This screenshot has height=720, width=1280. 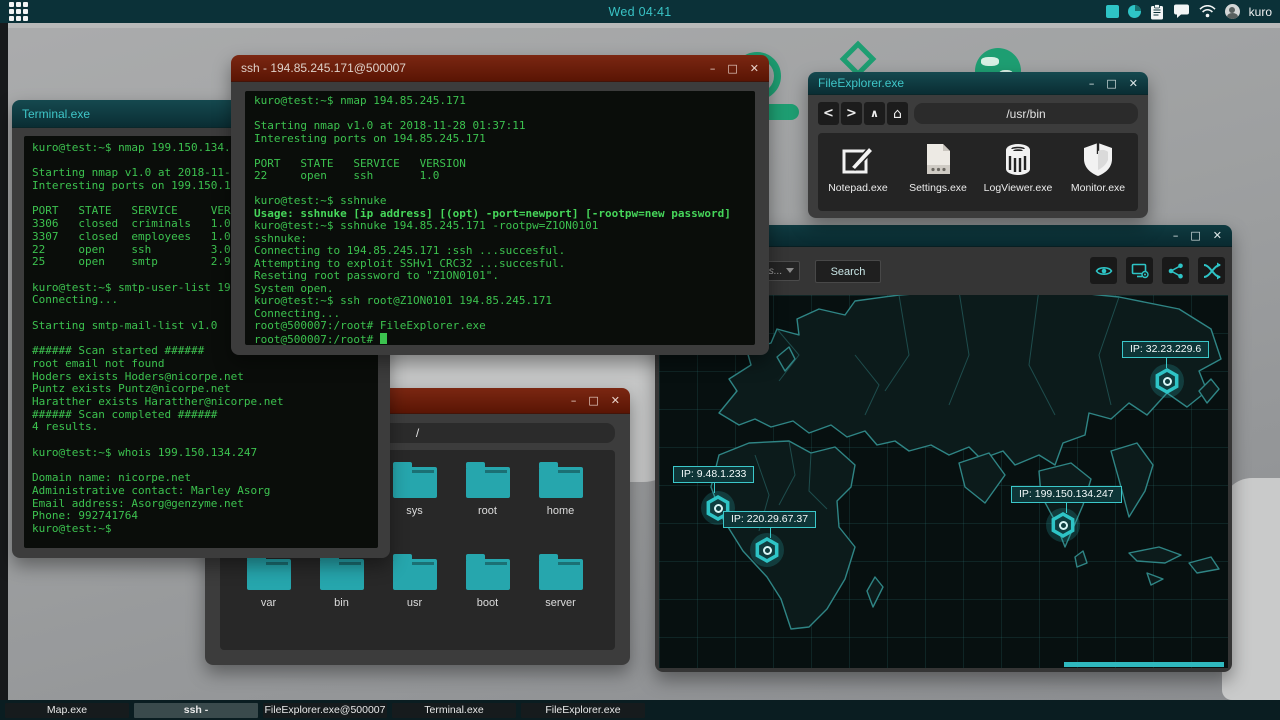 What do you see at coordinates (487, 511) in the screenshot?
I see `folder-label: root` at bounding box center [487, 511].